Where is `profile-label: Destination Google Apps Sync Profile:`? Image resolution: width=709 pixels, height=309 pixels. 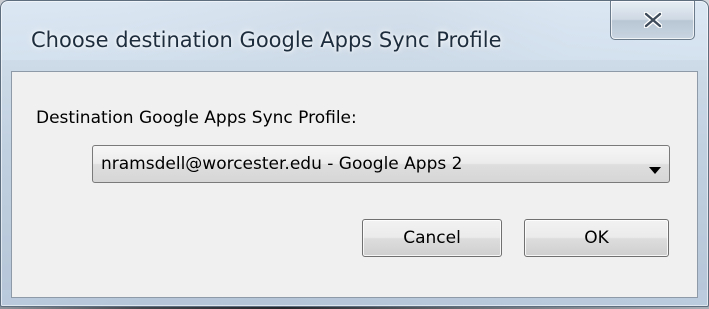 profile-label: Destination Google Apps Sync Profile: is located at coordinates (196, 118).